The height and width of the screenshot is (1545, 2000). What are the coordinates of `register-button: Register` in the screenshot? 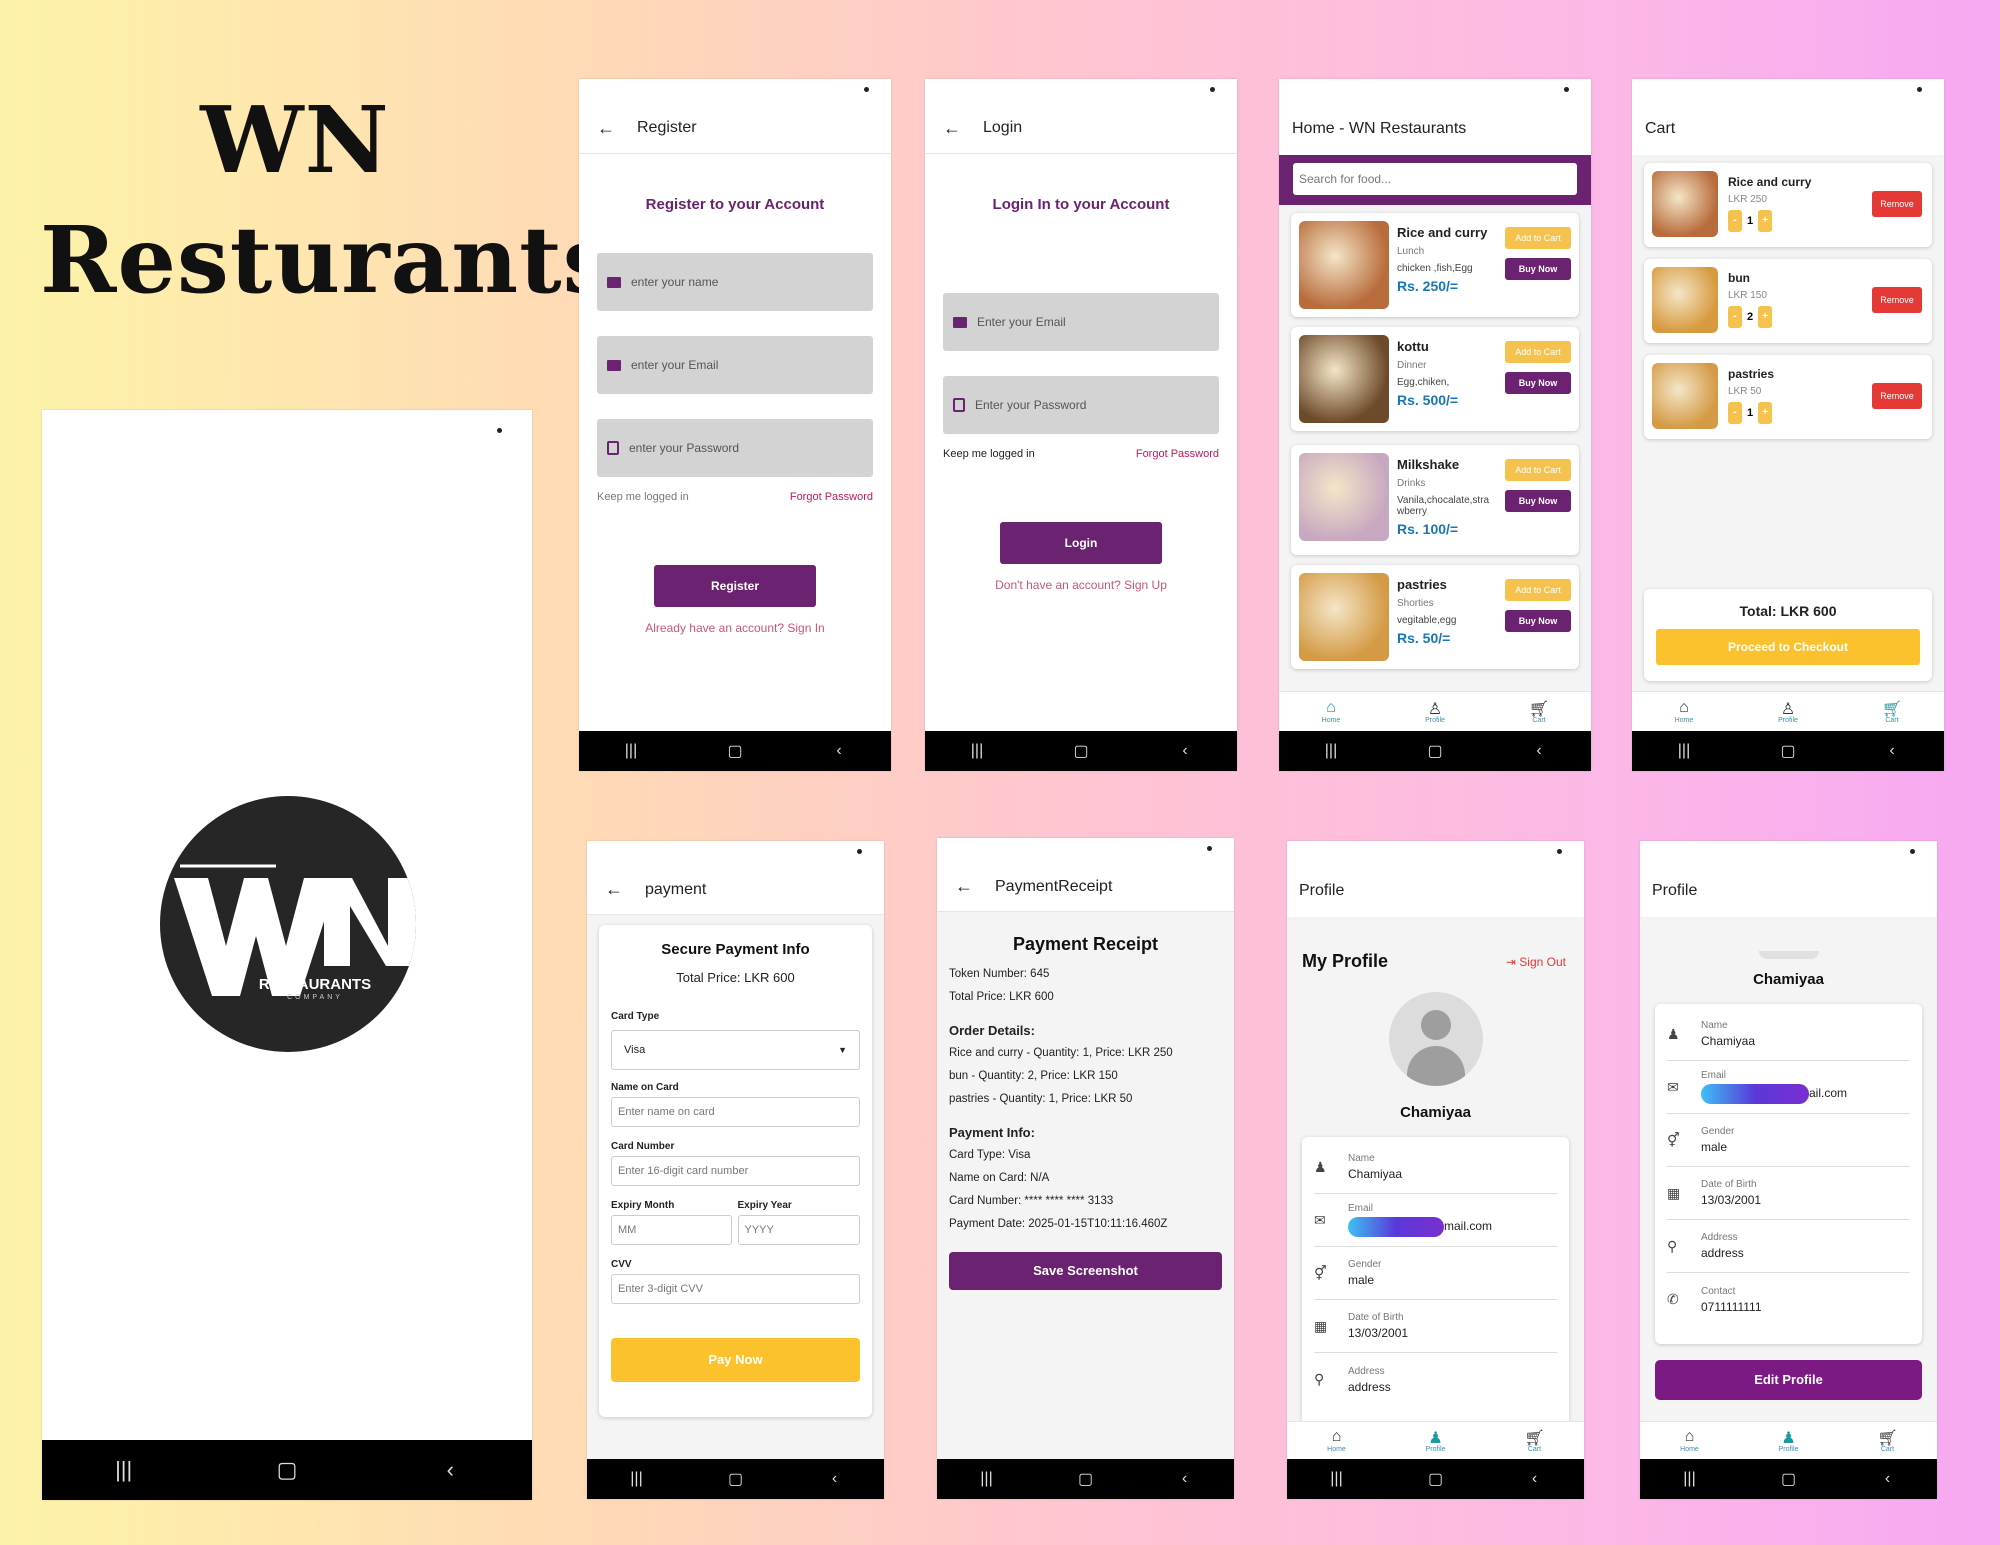 It's located at (735, 586).